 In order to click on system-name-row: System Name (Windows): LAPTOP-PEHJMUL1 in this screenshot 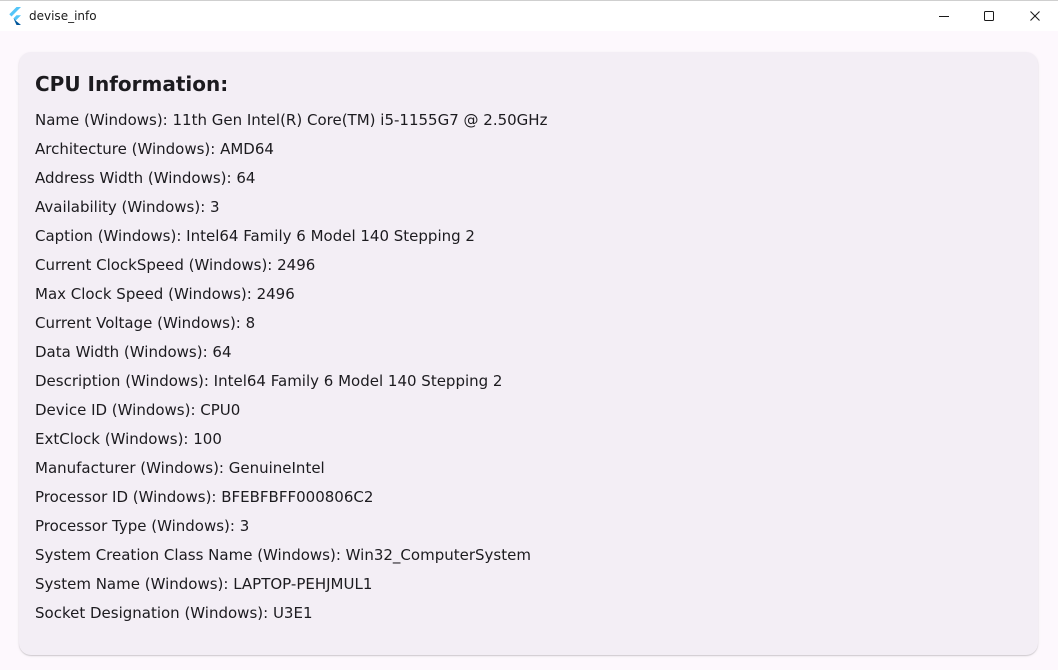, I will do `click(204, 584)`.